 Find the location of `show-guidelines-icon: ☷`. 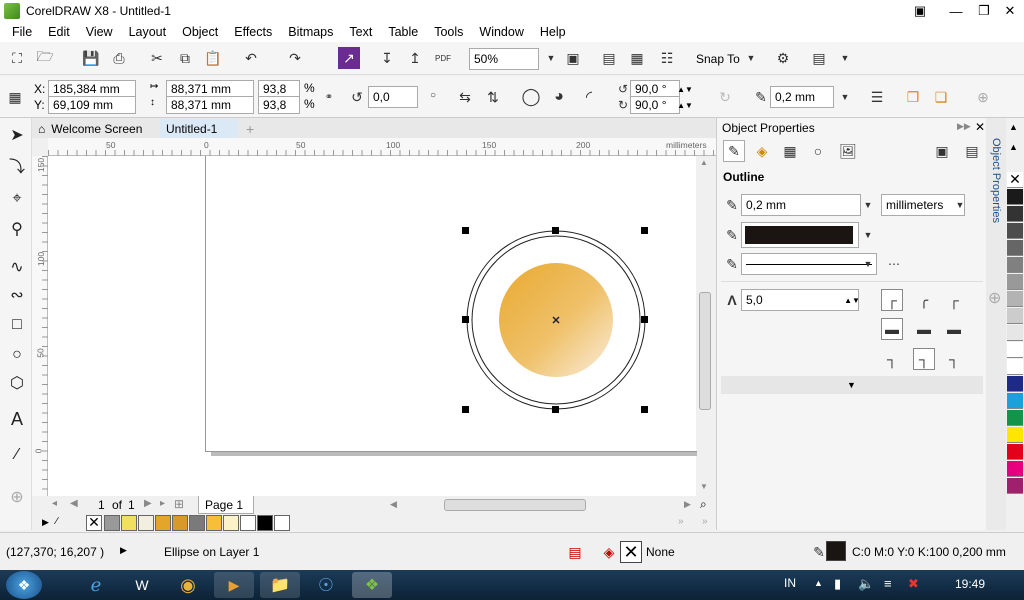

show-guidelines-icon: ☷ is located at coordinates (667, 58).